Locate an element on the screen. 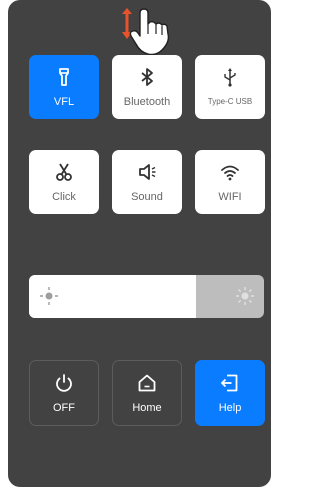 The image size is (320, 487). off-button: OFF is located at coordinates (64, 393).